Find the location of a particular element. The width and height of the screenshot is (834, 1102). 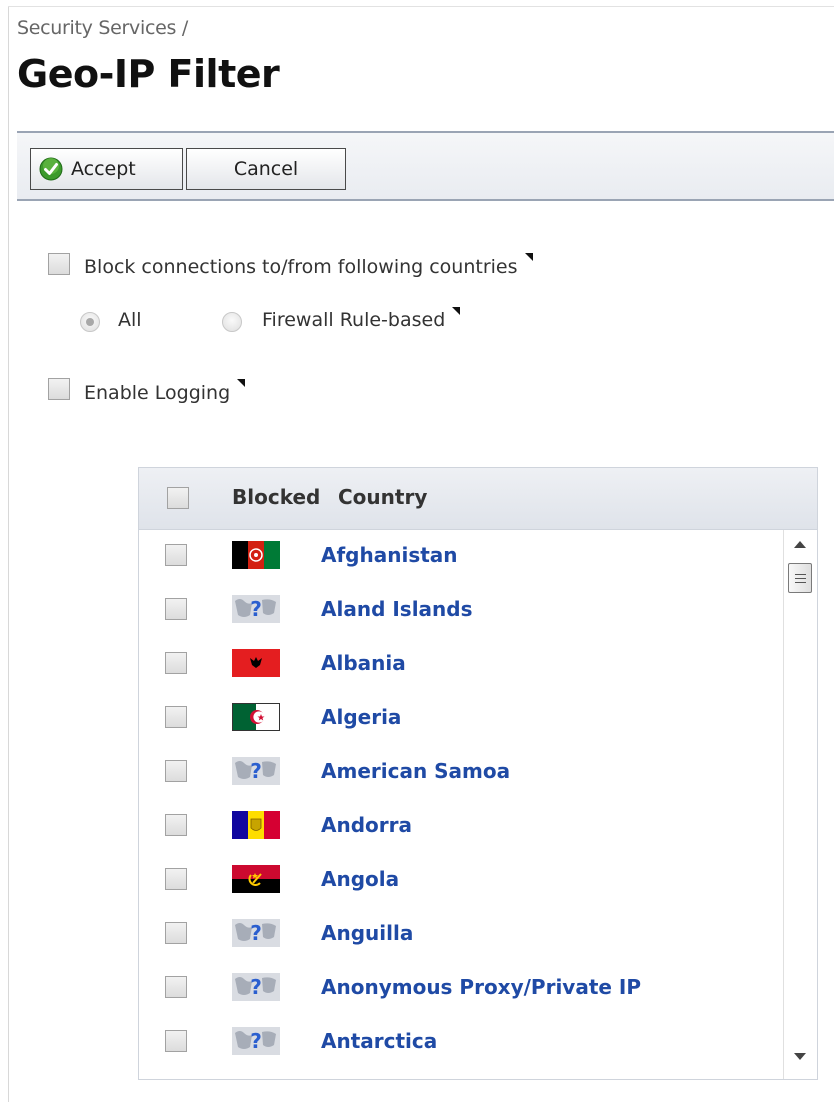

andorra-flag-icon is located at coordinates (256, 825).